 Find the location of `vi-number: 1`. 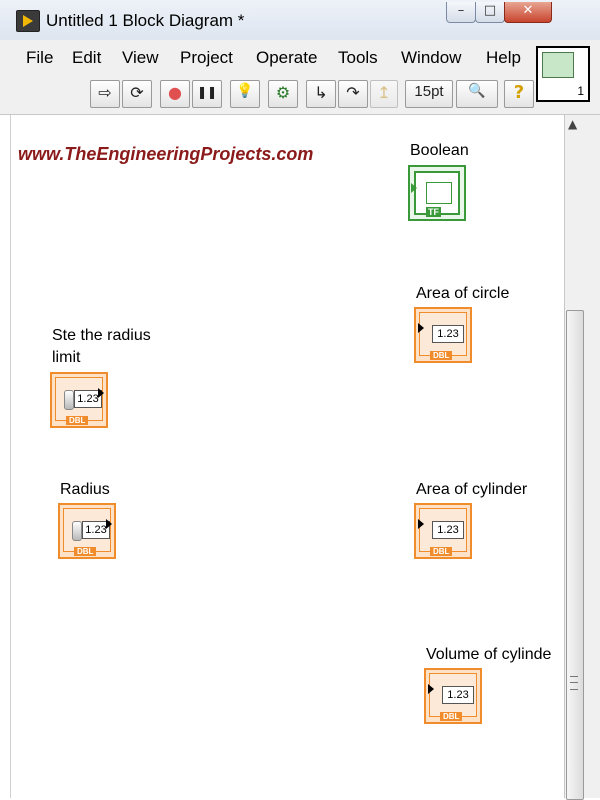

vi-number: 1 is located at coordinates (580, 91).